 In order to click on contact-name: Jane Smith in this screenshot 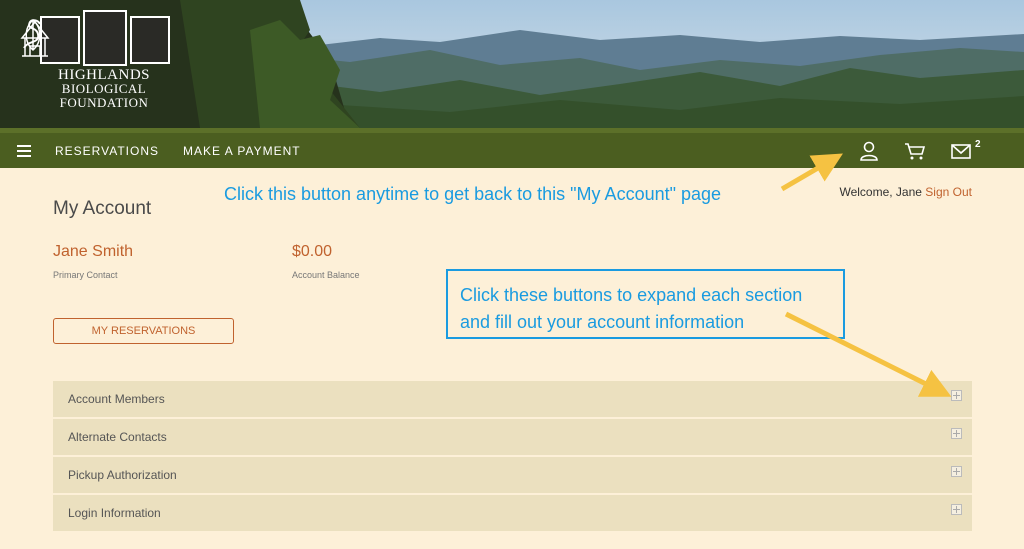, I will do `click(93, 251)`.